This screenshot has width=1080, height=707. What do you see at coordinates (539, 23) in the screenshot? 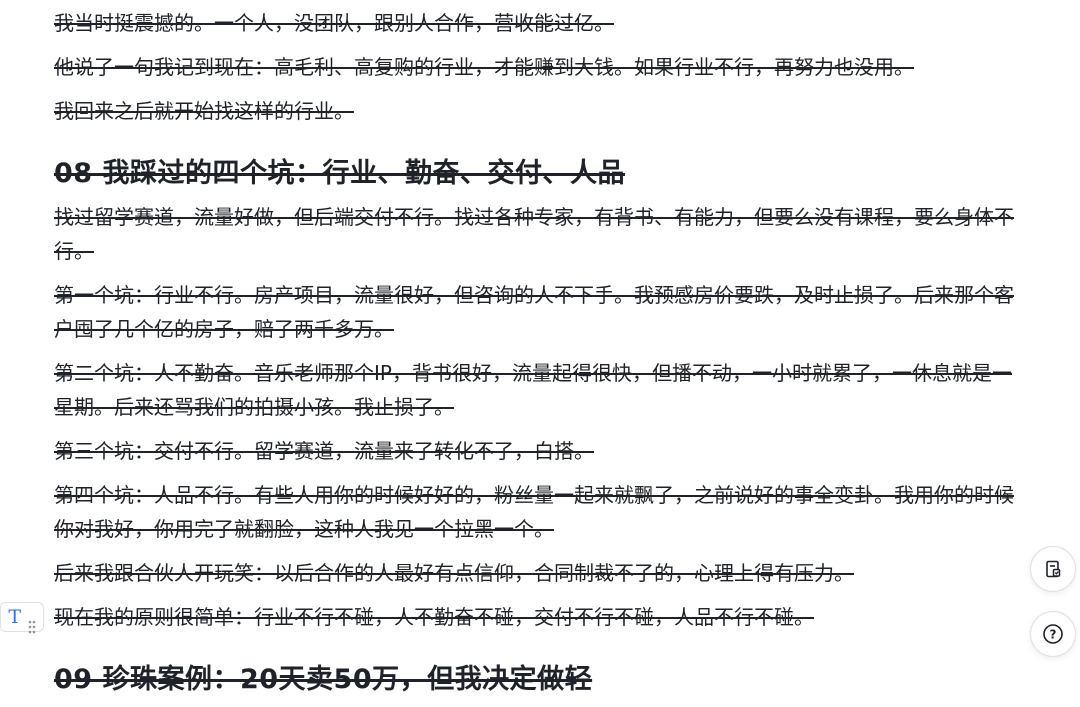
I see `paragraph-top-1: 我当时挺震撼的。一个人，没团队，跟别人合作，营收能过亿。` at bounding box center [539, 23].